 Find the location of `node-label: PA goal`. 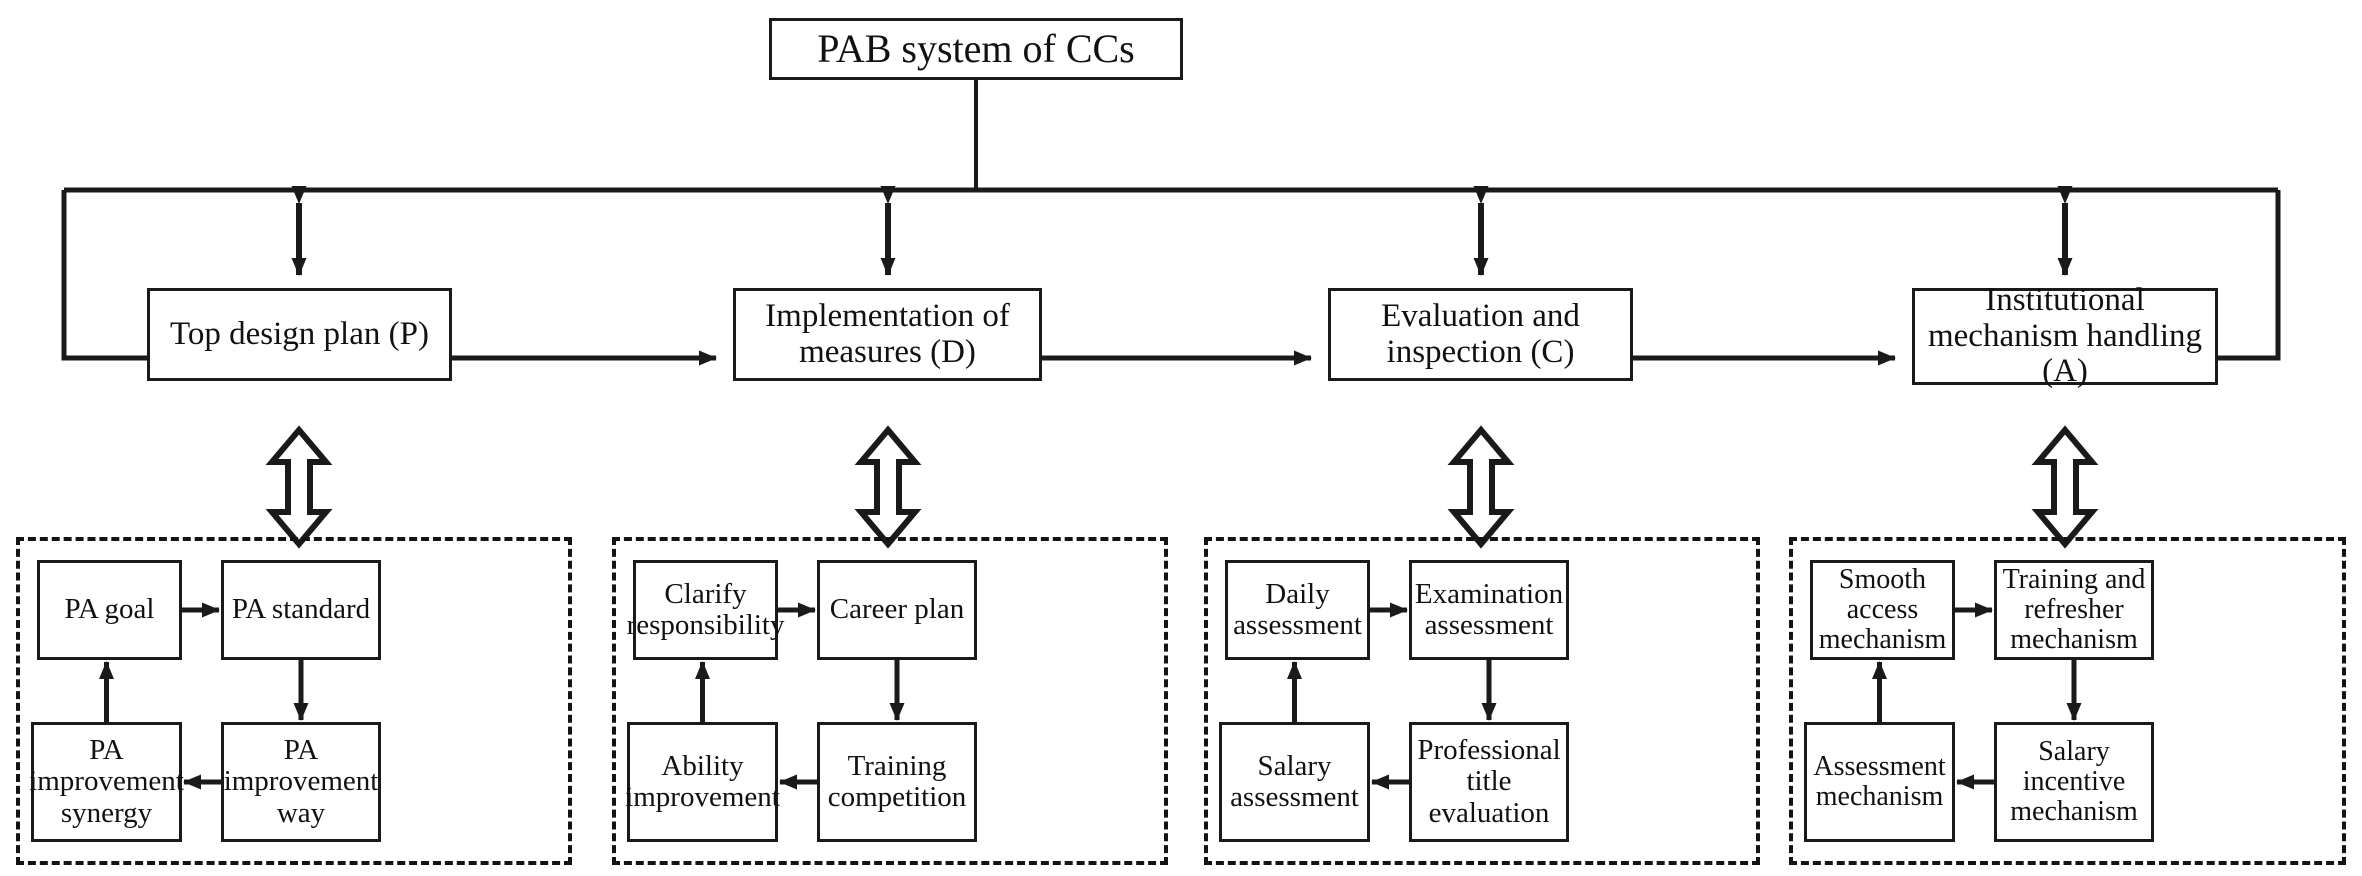

node-label: PA goal is located at coordinates (109, 609).